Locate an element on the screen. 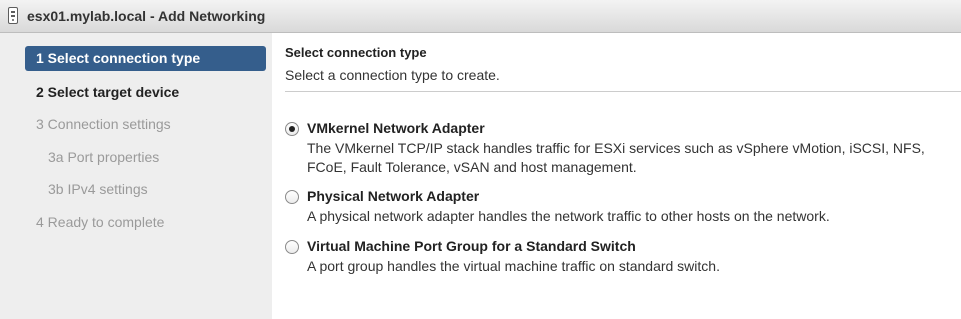  step-ready-to-complete: 4 Ready to complete is located at coordinates (100, 222).